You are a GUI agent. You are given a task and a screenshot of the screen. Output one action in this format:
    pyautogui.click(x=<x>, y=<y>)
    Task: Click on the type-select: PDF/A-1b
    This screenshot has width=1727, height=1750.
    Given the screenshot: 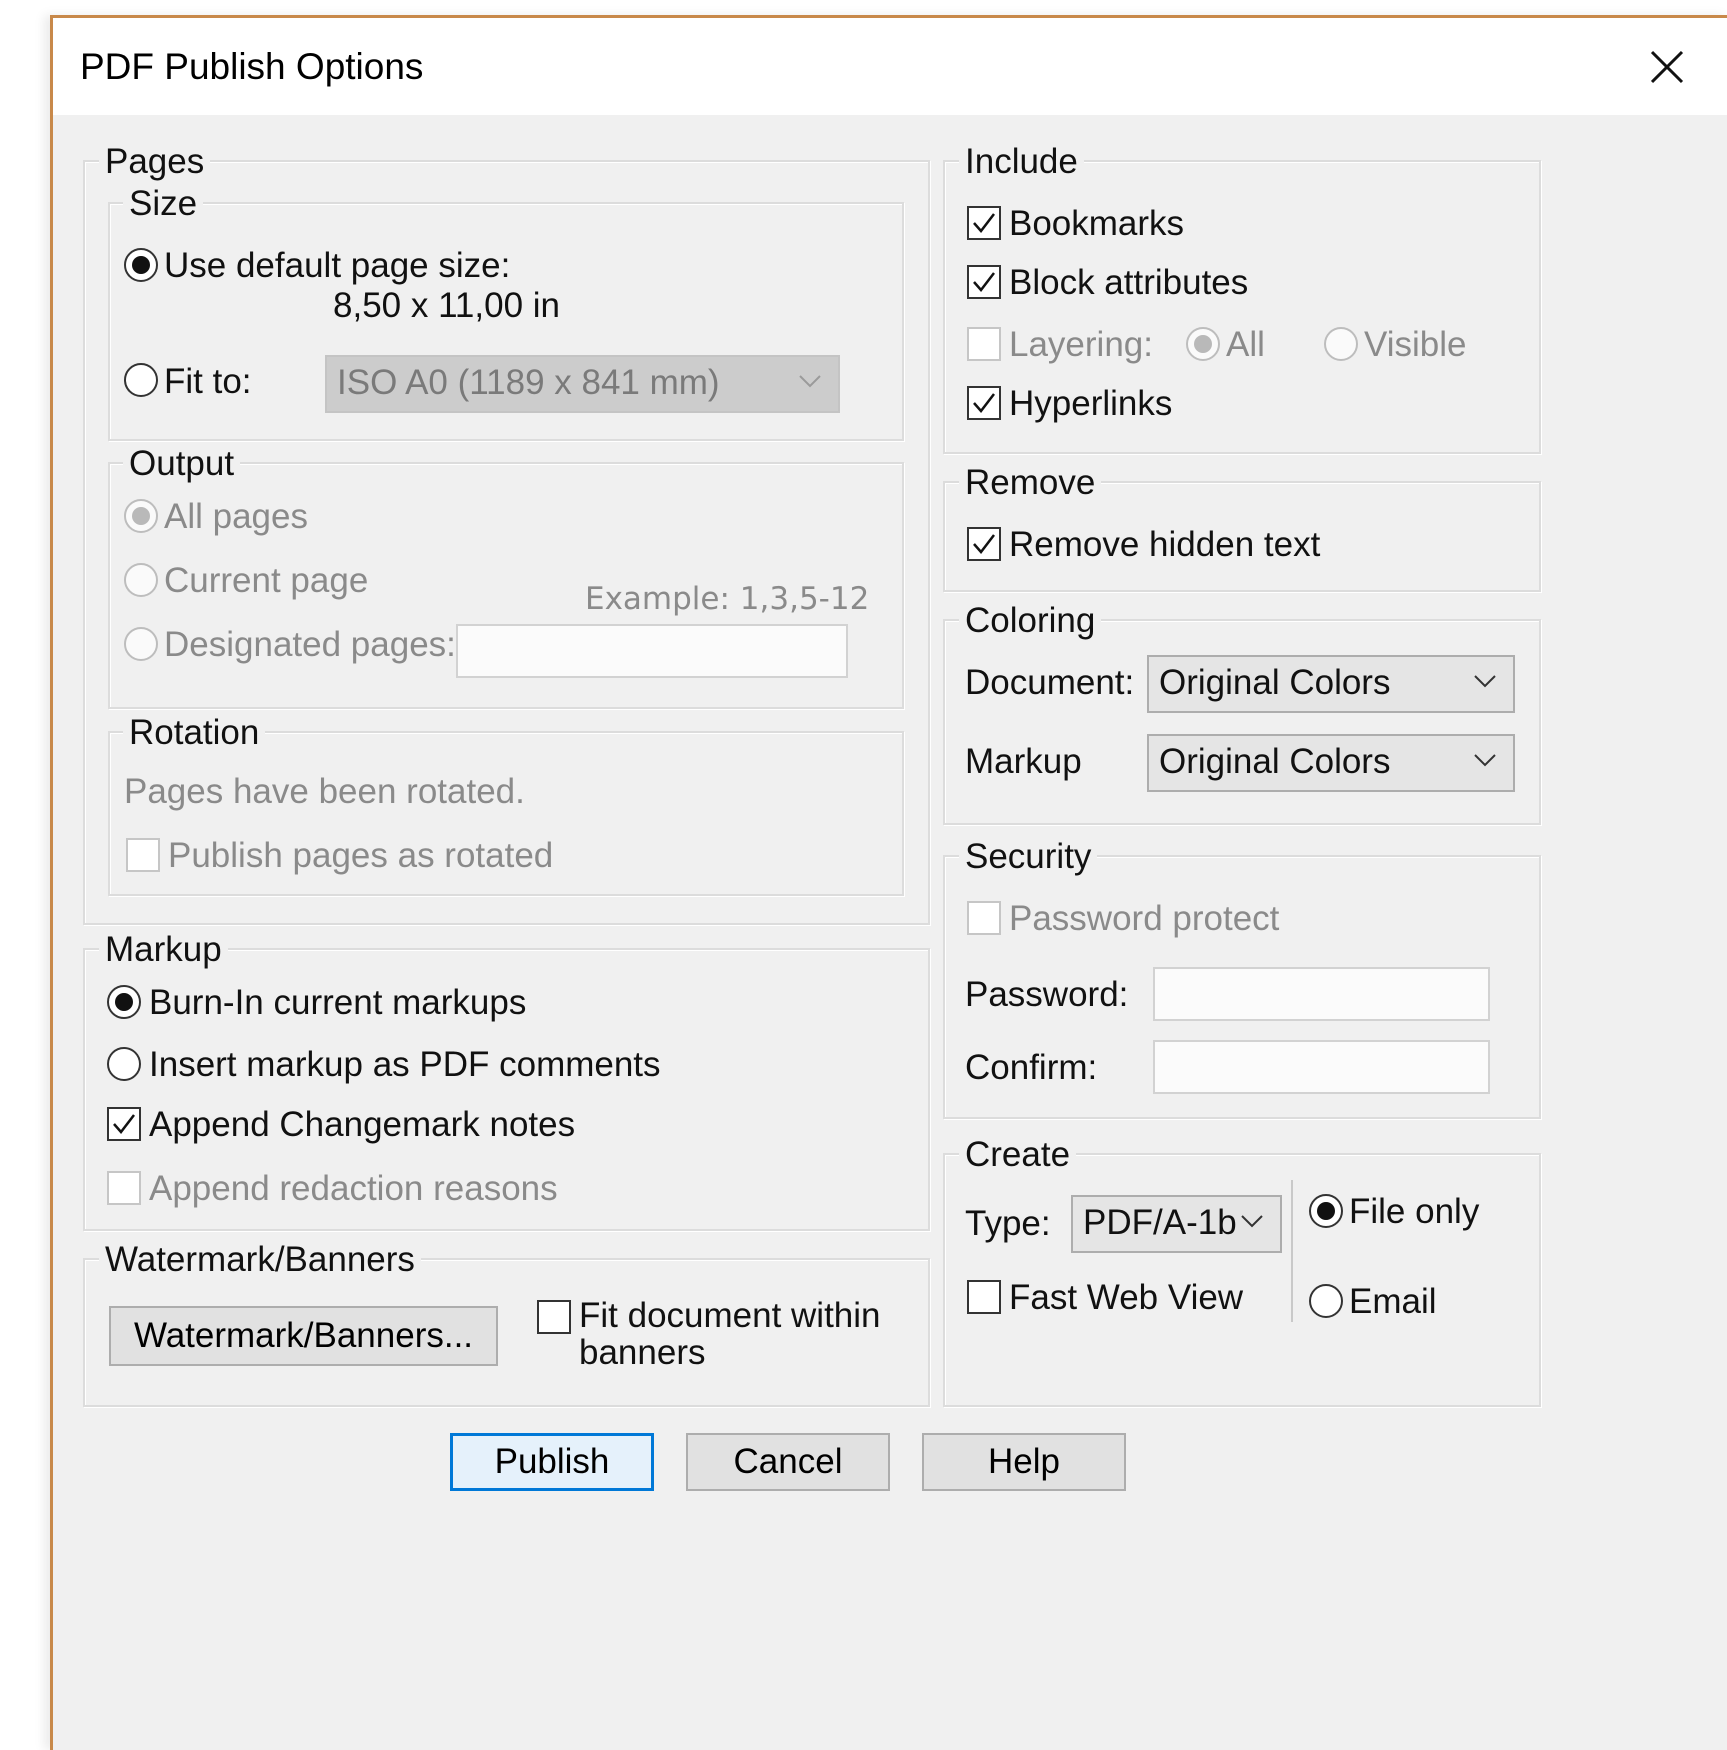 What is the action you would take?
    pyautogui.click(x=1176, y=1224)
    